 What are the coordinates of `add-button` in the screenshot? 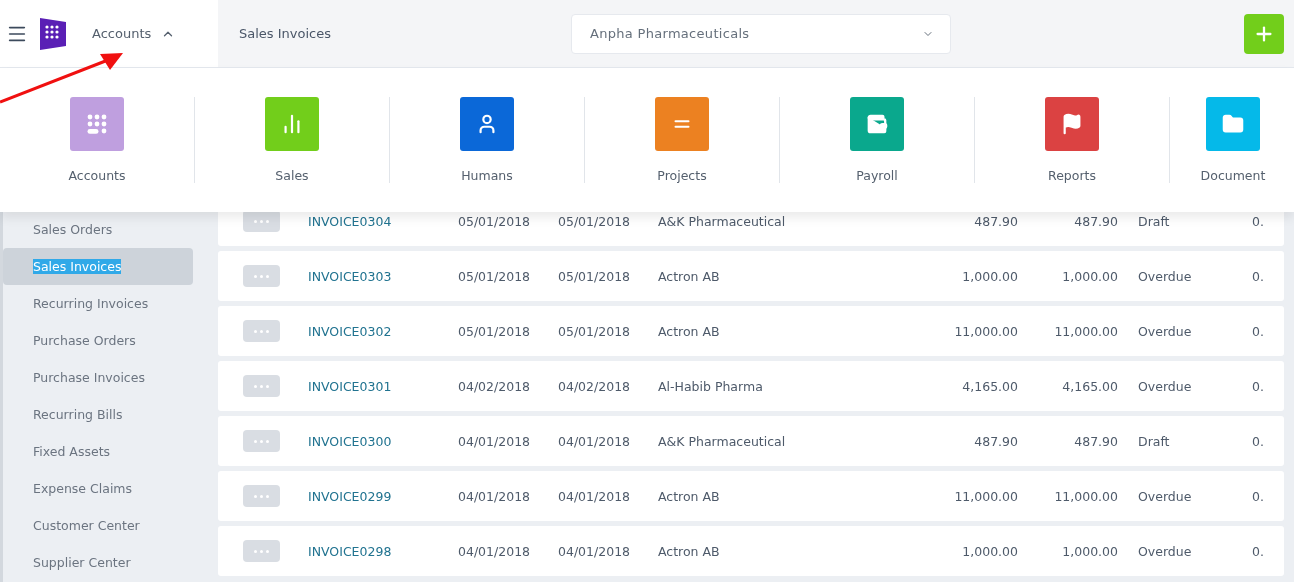 It's located at (1264, 33).